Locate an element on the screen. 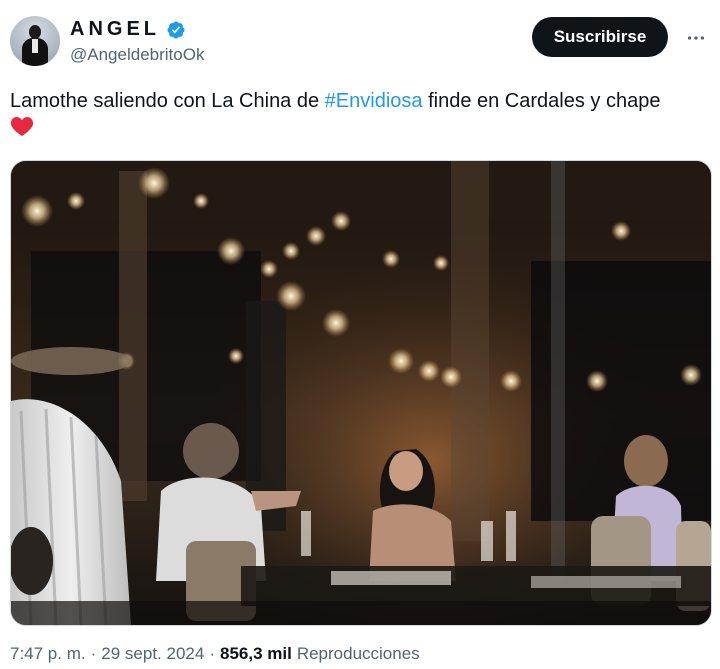 This screenshot has width=720, height=669. user-handle: @AngeldebritoOk is located at coordinates (137, 55).